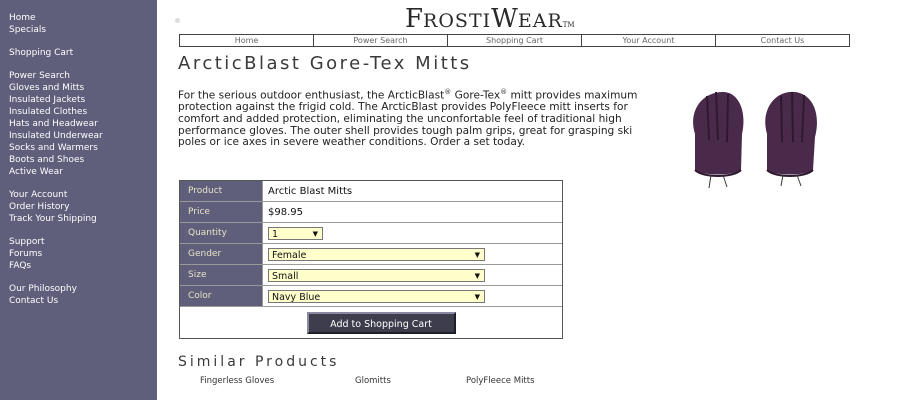  Describe the element at coordinates (500, 381) in the screenshot. I see `similar-product-polyfleece-mitts: PolyFleece Mitts` at that location.